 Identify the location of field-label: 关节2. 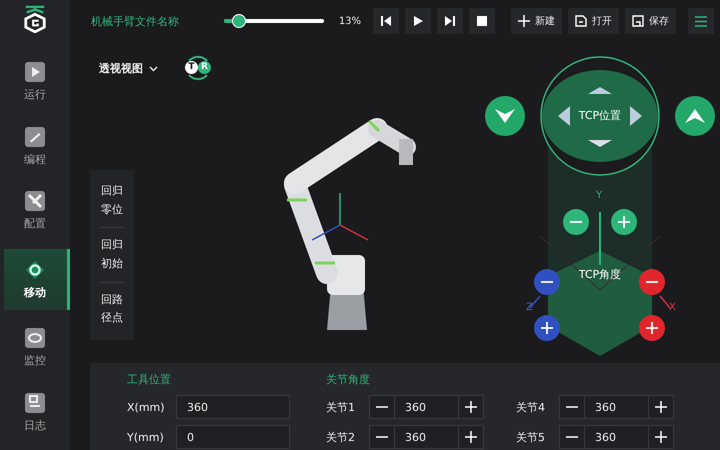
(341, 437).